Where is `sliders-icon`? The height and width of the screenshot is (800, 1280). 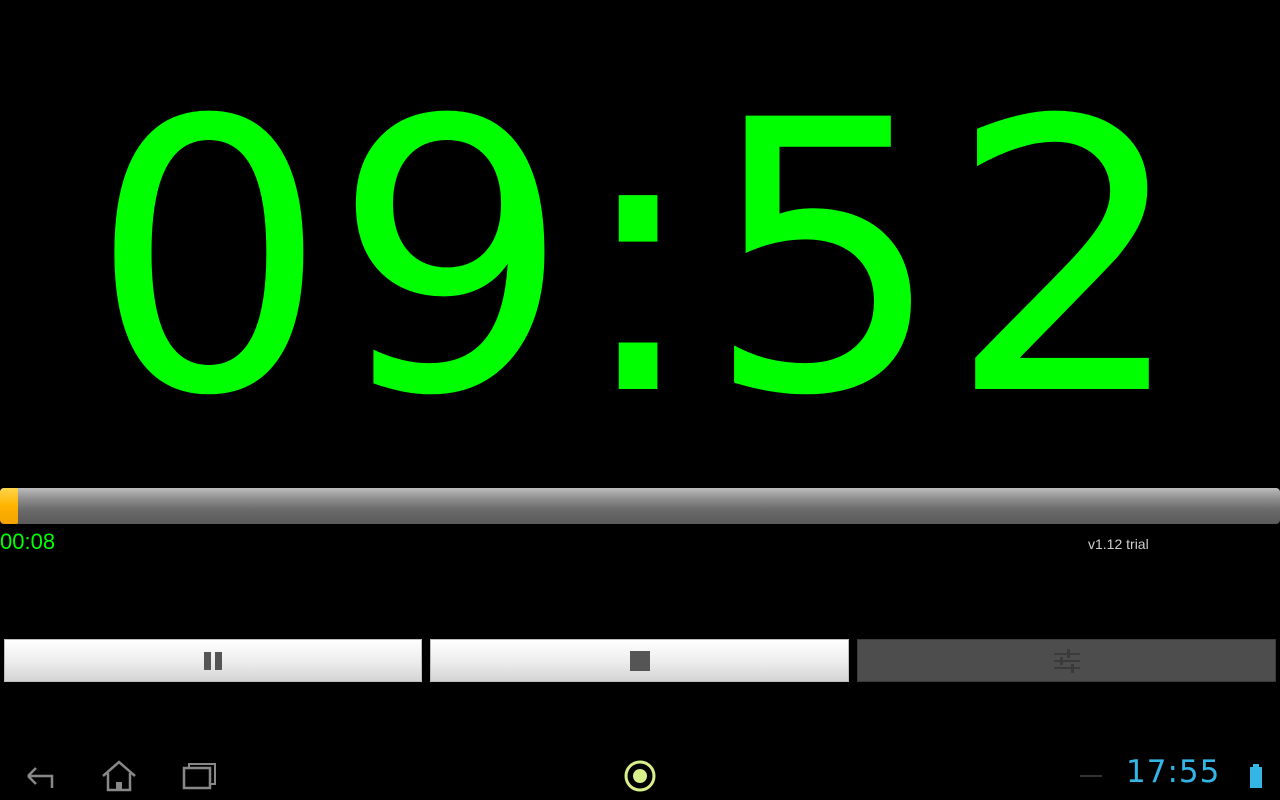 sliders-icon is located at coordinates (1066, 660).